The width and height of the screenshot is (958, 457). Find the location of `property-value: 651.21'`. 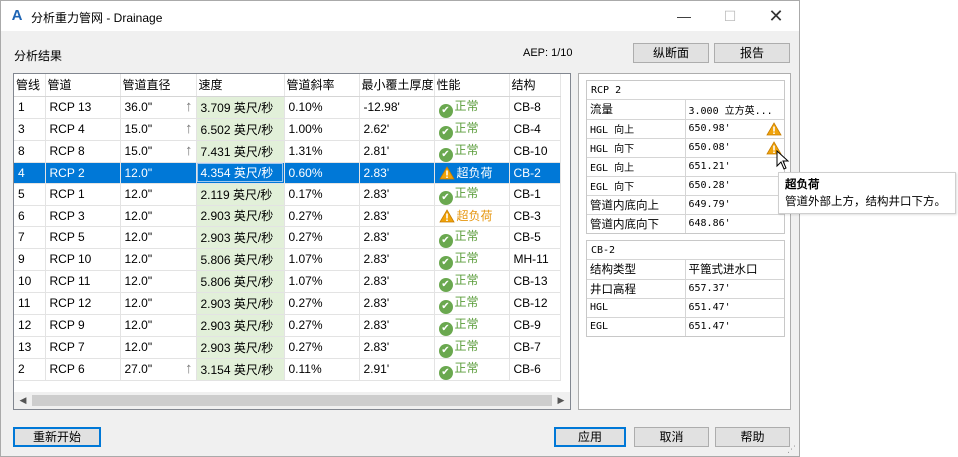

property-value: 651.21' is located at coordinates (709, 166).